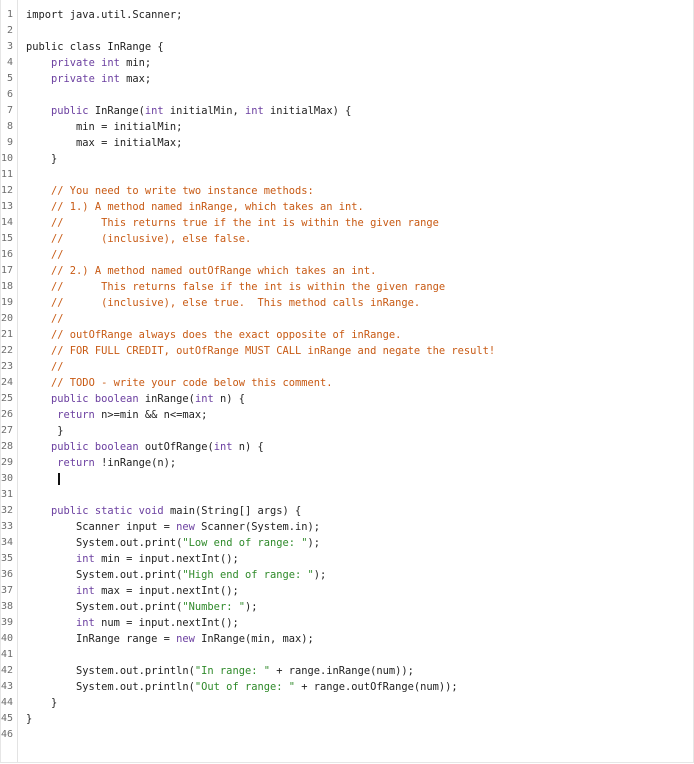 The image size is (694, 764). Describe the element at coordinates (359, 639) in the screenshot. I see `code-text: InRange range = new InRange(min, max);` at that location.